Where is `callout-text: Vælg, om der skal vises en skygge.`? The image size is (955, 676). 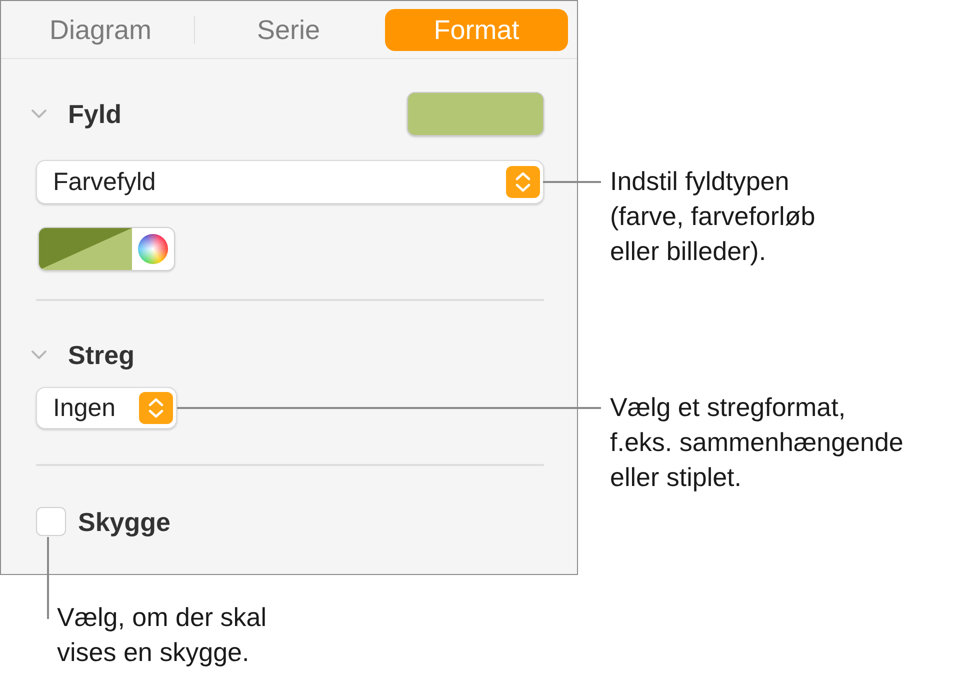 callout-text: Vælg, om der skal vises en skygge. is located at coordinates (162, 635).